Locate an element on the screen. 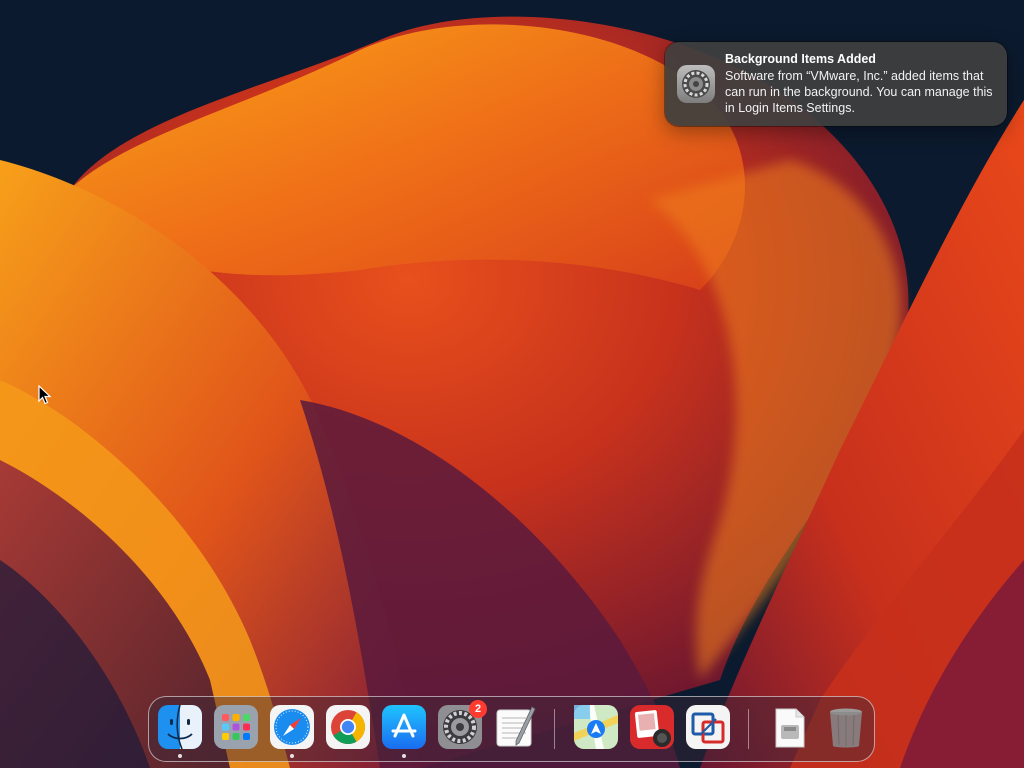  trash-icon is located at coordinates (846, 728).